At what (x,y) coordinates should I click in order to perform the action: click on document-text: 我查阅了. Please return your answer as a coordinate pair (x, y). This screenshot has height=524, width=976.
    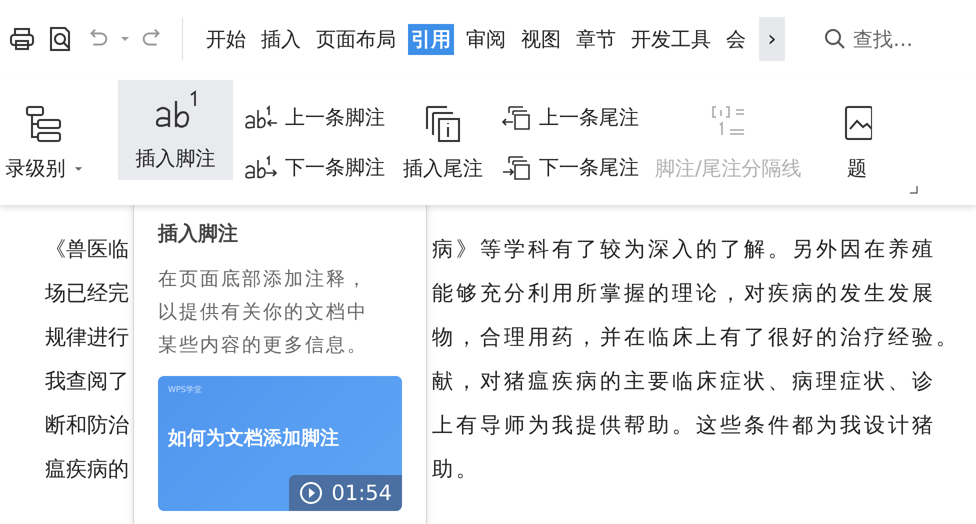
    Looking at the image, I should click on (87, 381).